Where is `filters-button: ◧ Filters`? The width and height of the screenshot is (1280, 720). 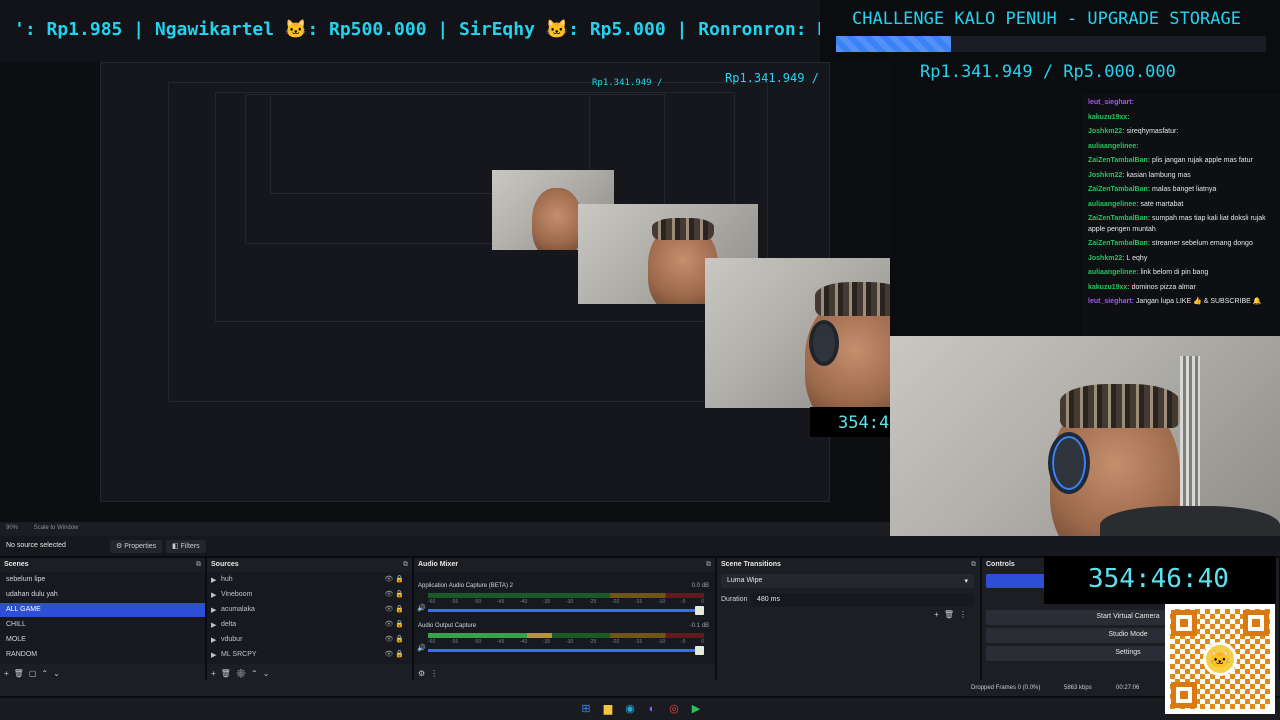
filters-button: ◧ Filters is located at coordinates (186, 546).